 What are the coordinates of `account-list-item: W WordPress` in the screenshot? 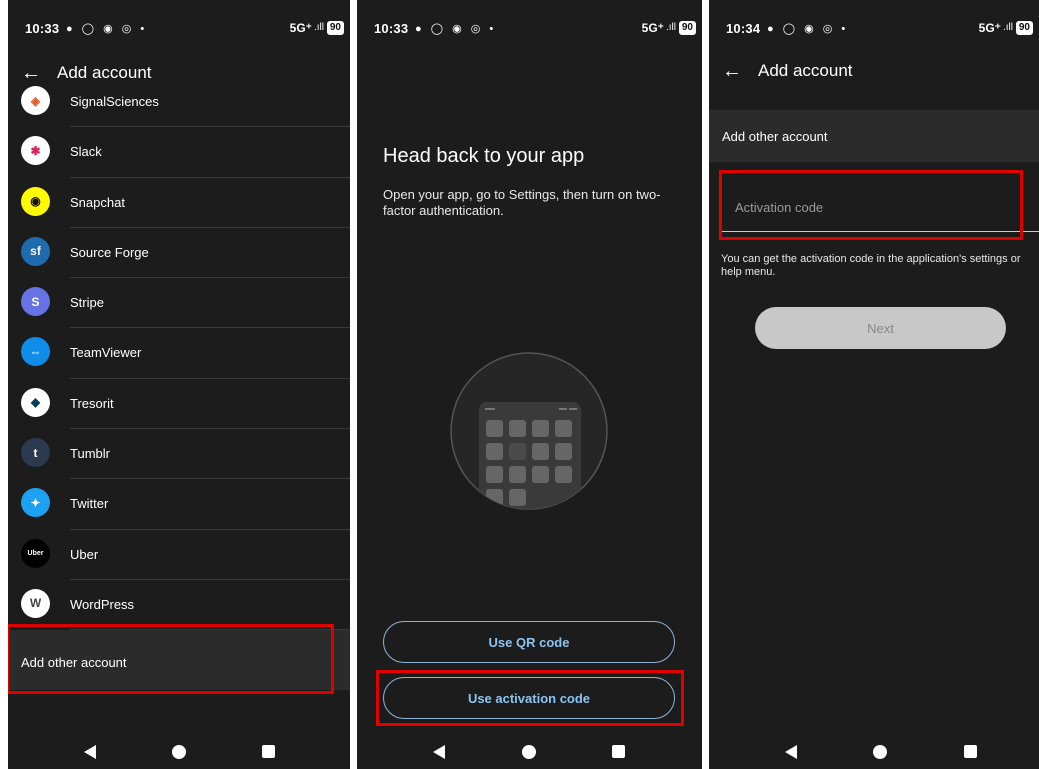 It's located at (179, 605).